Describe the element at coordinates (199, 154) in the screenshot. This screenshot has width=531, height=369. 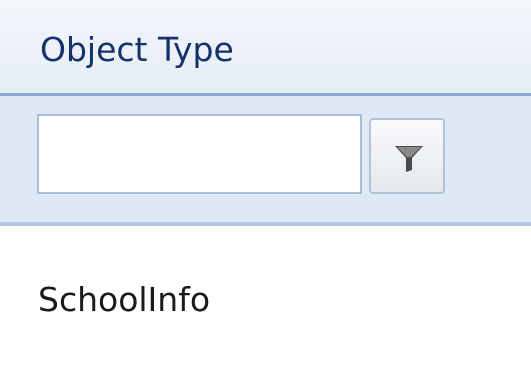
I see `object-type-filter-input` at that location.